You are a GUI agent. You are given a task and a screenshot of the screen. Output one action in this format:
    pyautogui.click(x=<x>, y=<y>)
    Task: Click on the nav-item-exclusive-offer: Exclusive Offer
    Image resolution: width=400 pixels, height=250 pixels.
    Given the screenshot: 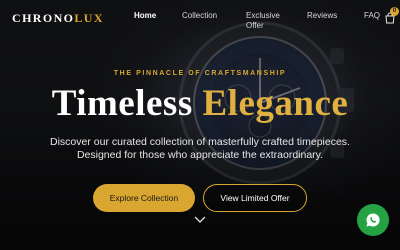 What is the action you would take?
    pyautogui.click(x=266, y=21)
    